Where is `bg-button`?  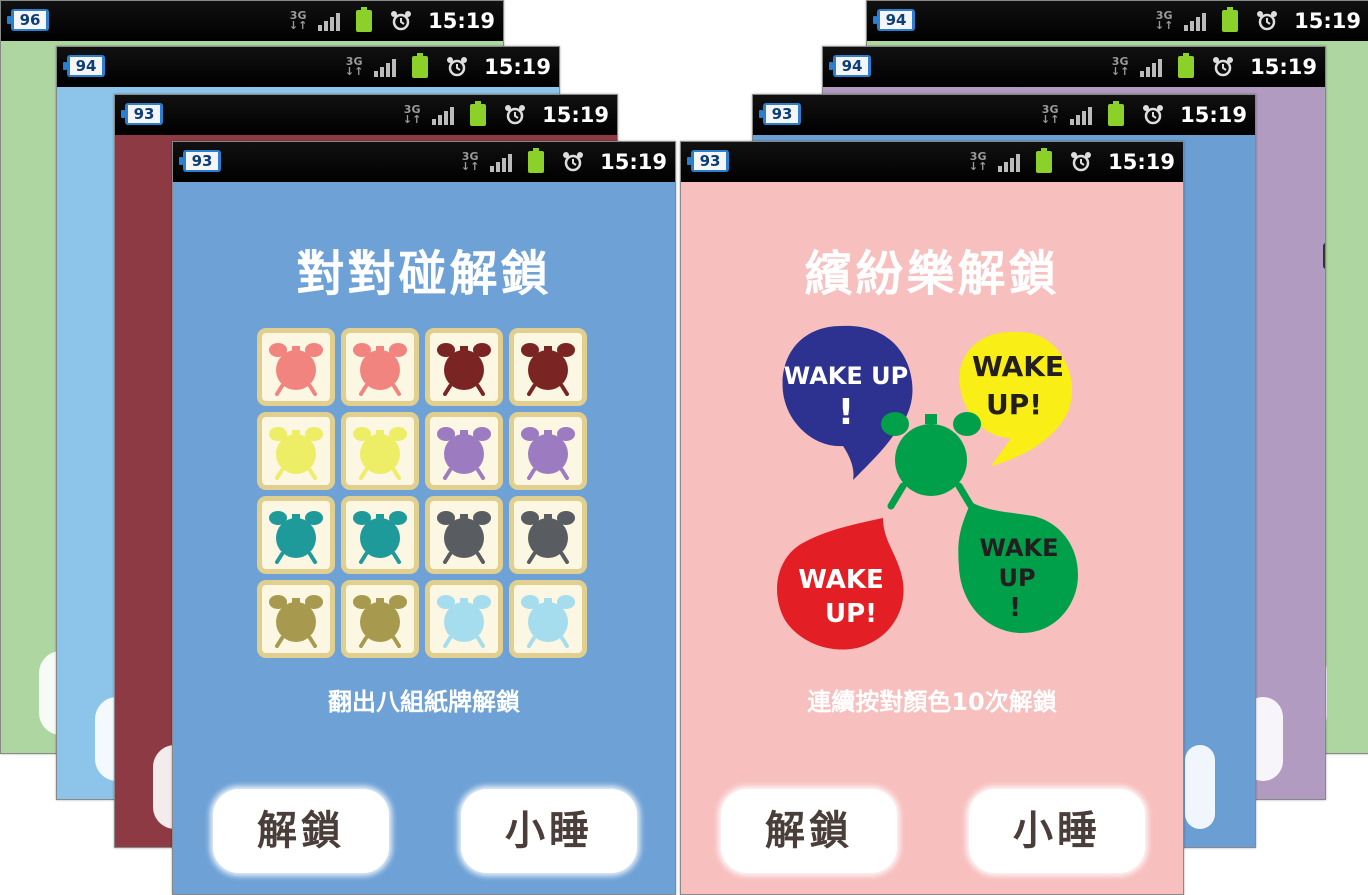
bg-button is located at coordinates (1200, 787).